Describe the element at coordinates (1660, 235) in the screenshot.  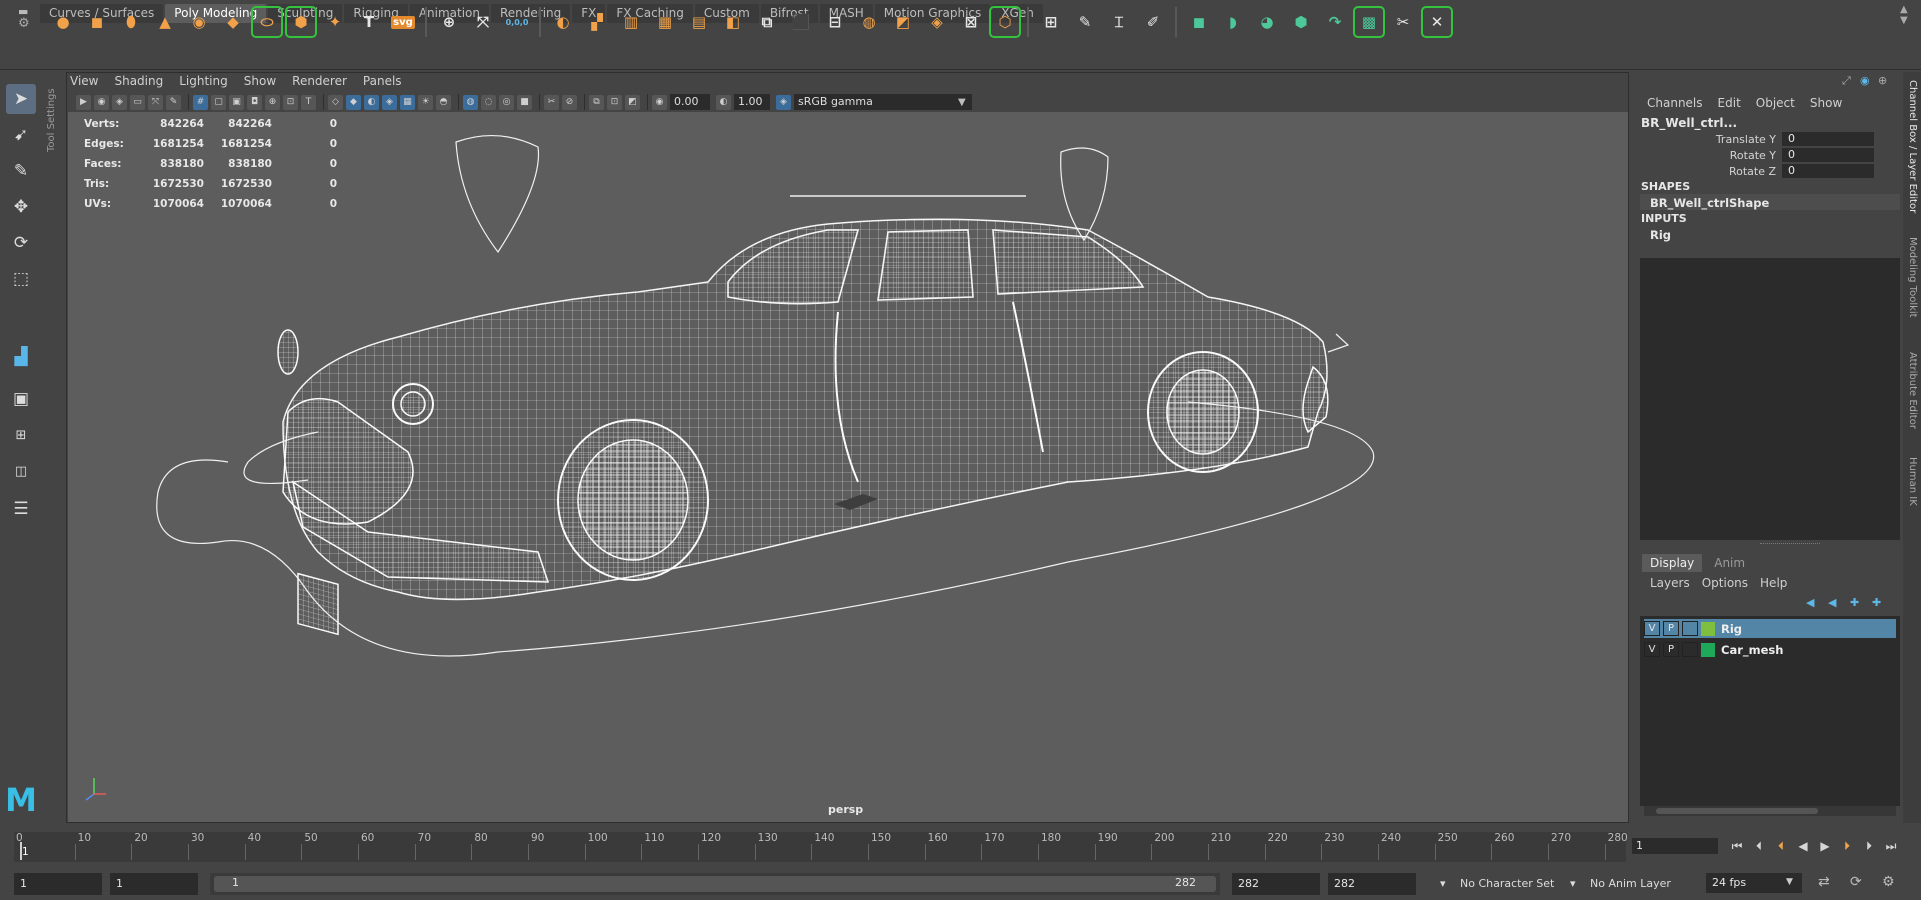
I see `input-name: Rig` at that location.